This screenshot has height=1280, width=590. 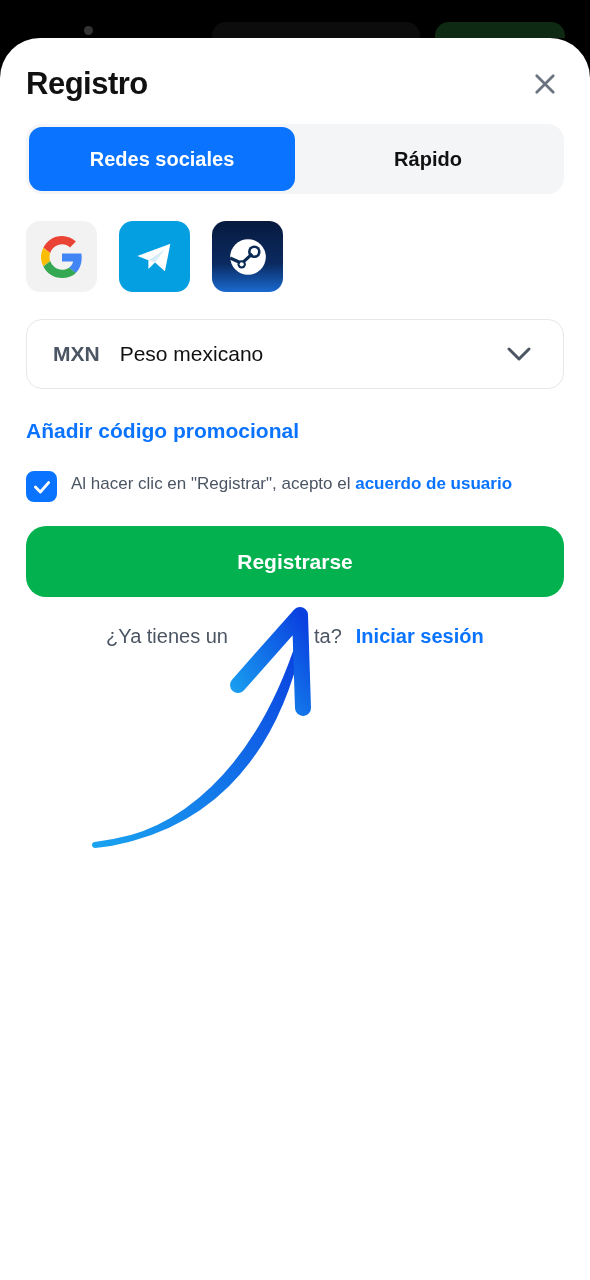 I want to click on login-prompt: ¿Ya tienes un, so click(x=166, y=636).